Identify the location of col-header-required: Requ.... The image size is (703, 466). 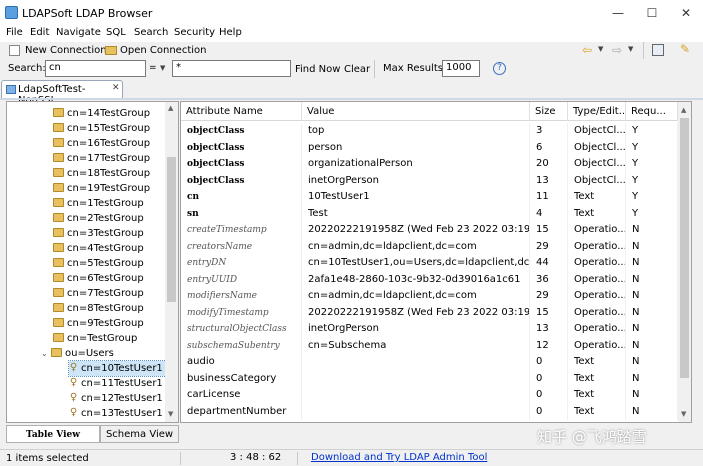
(652, 111).